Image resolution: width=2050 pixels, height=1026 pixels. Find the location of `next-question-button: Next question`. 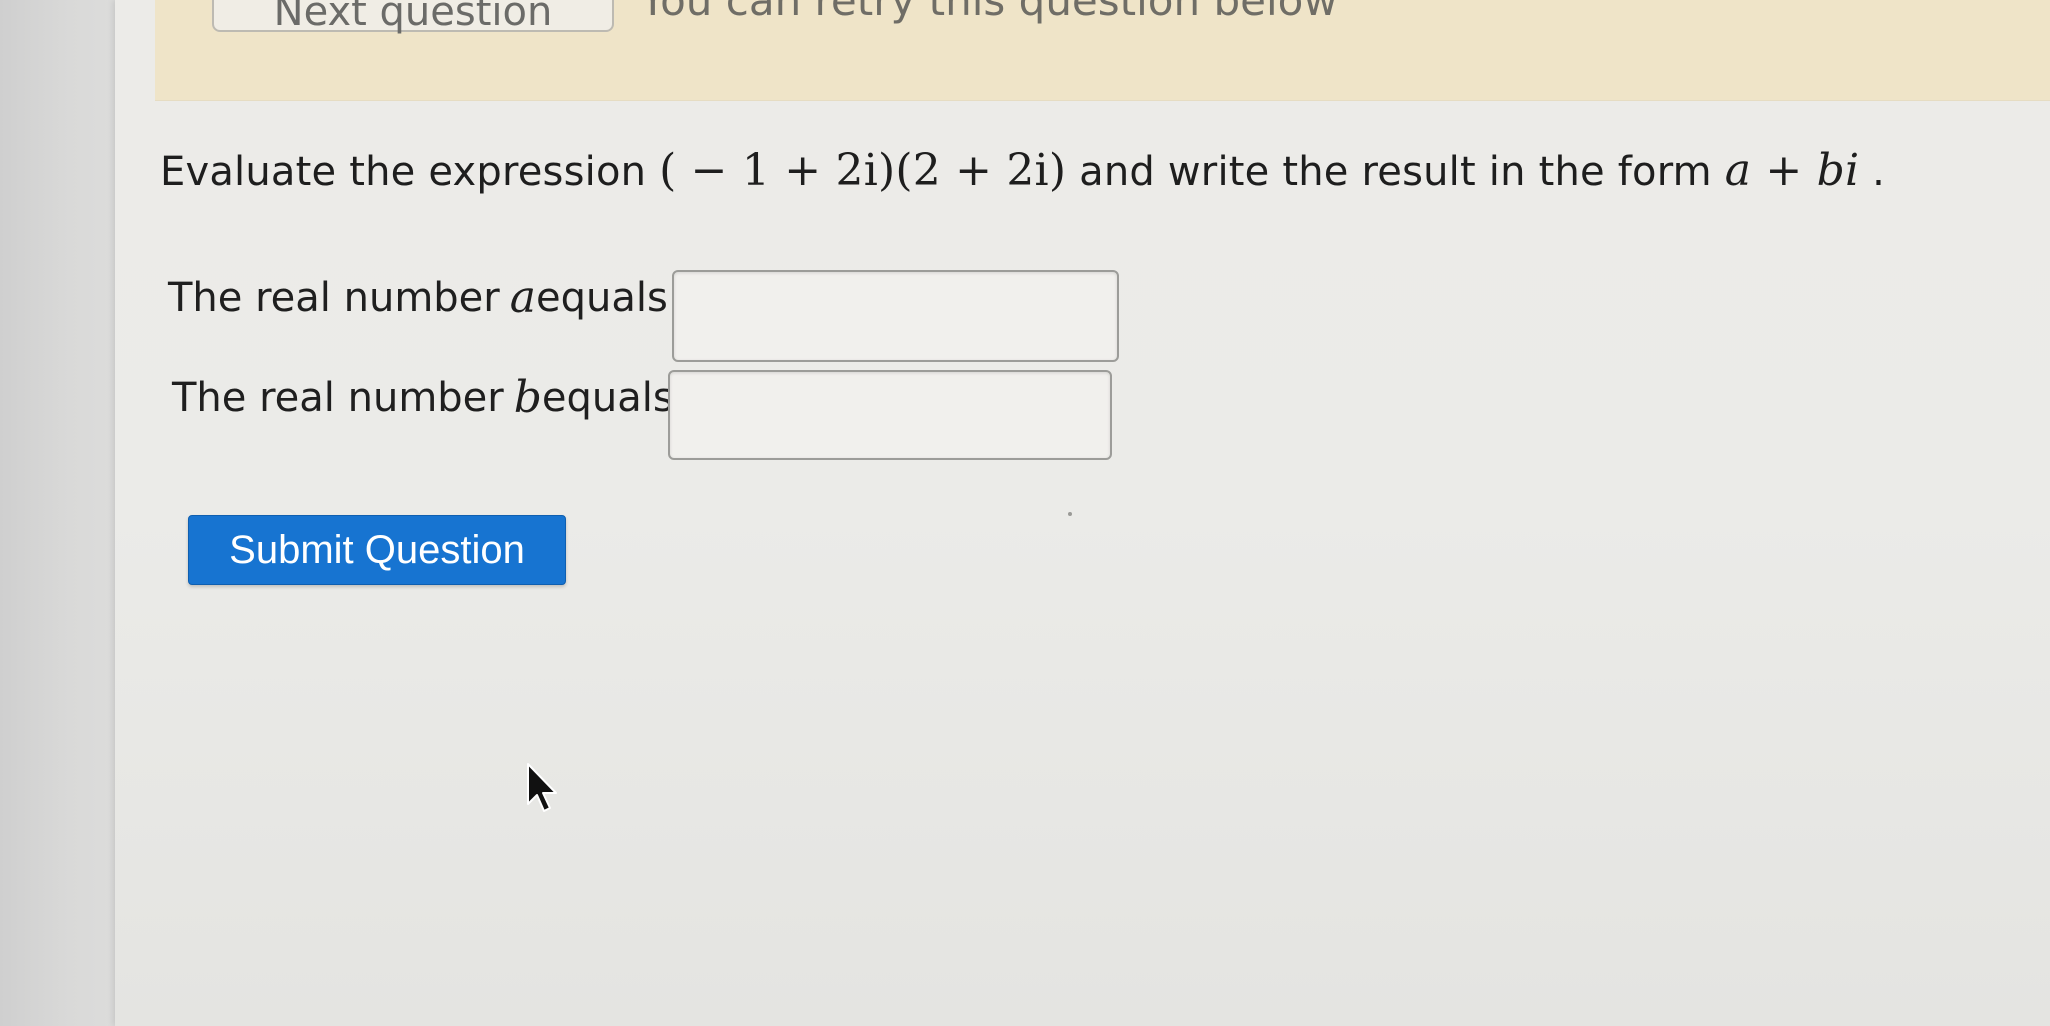

next-question-button: Next question is located at coordinates (413, 16).